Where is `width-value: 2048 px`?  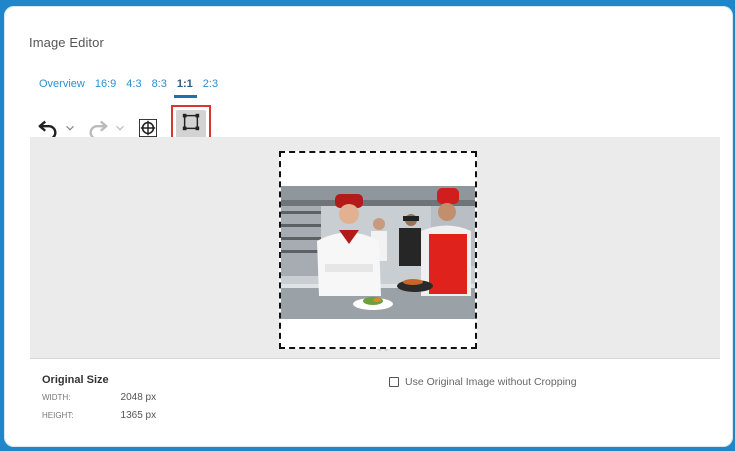 width-value: 2048 px is located at coordinates (138, 397).